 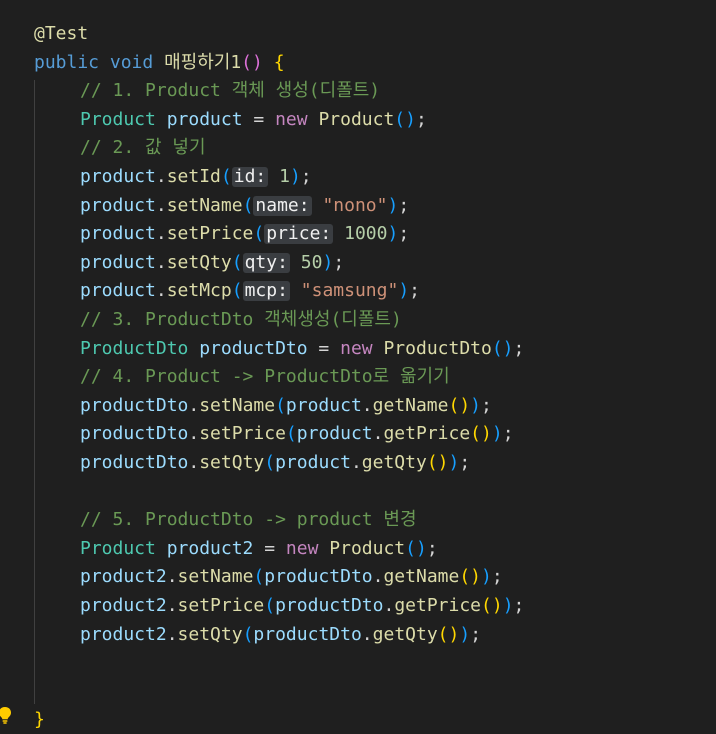 What do you see at coordinates (280, 635) in the screenshot?
I see `code-line: product2.setQty(productDto.getQty());` at bounding box center [280, 635].